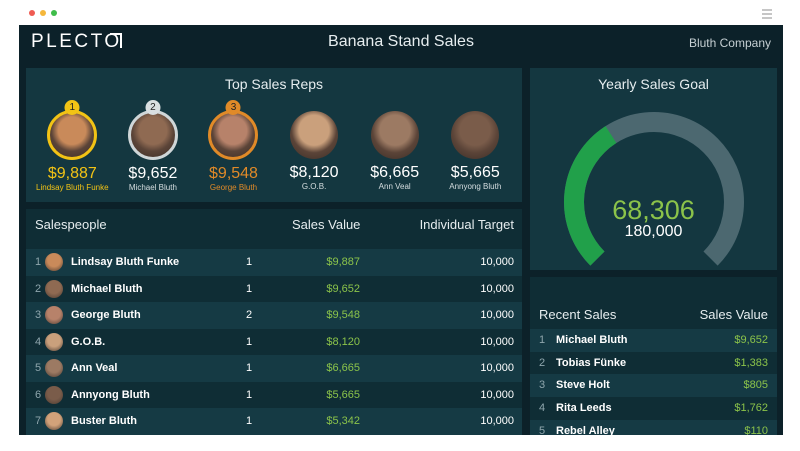 This screenshot has height=451, width=800. Describe the element at coordinates (653, 340) in the screenshot. I see `list-item: 1 Michael Bluth $9,652` at that location.